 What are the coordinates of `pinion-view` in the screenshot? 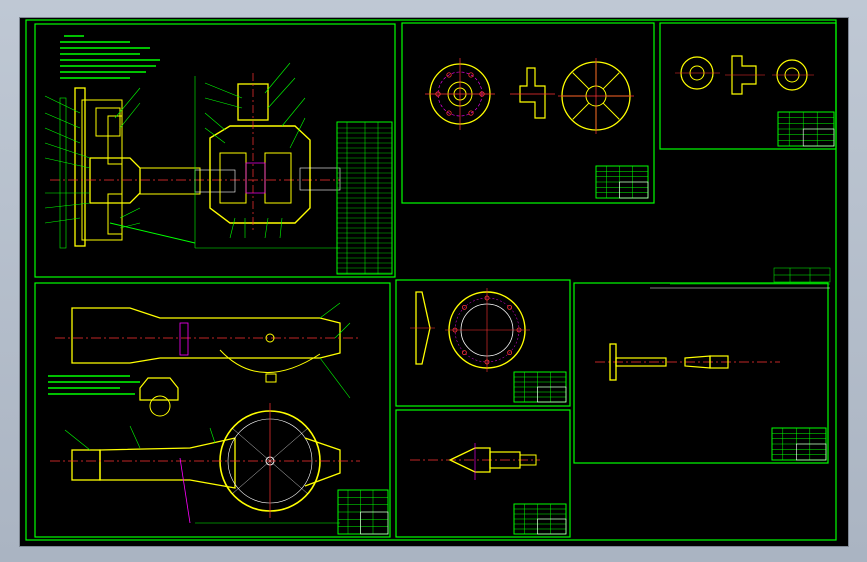 It's located at (475, 461).